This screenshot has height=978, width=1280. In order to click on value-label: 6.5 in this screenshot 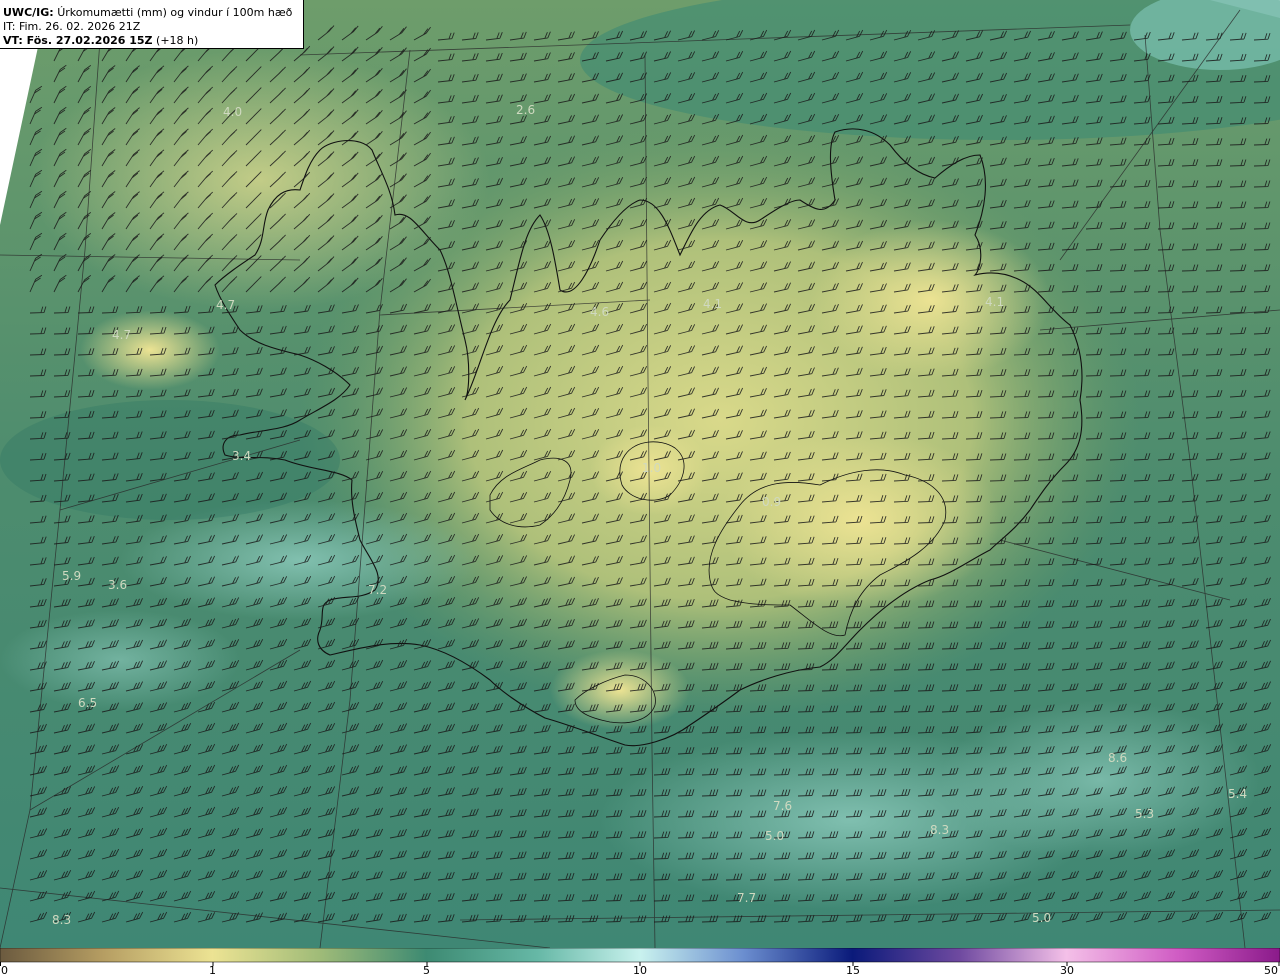, I will do `click(87, 703)`.